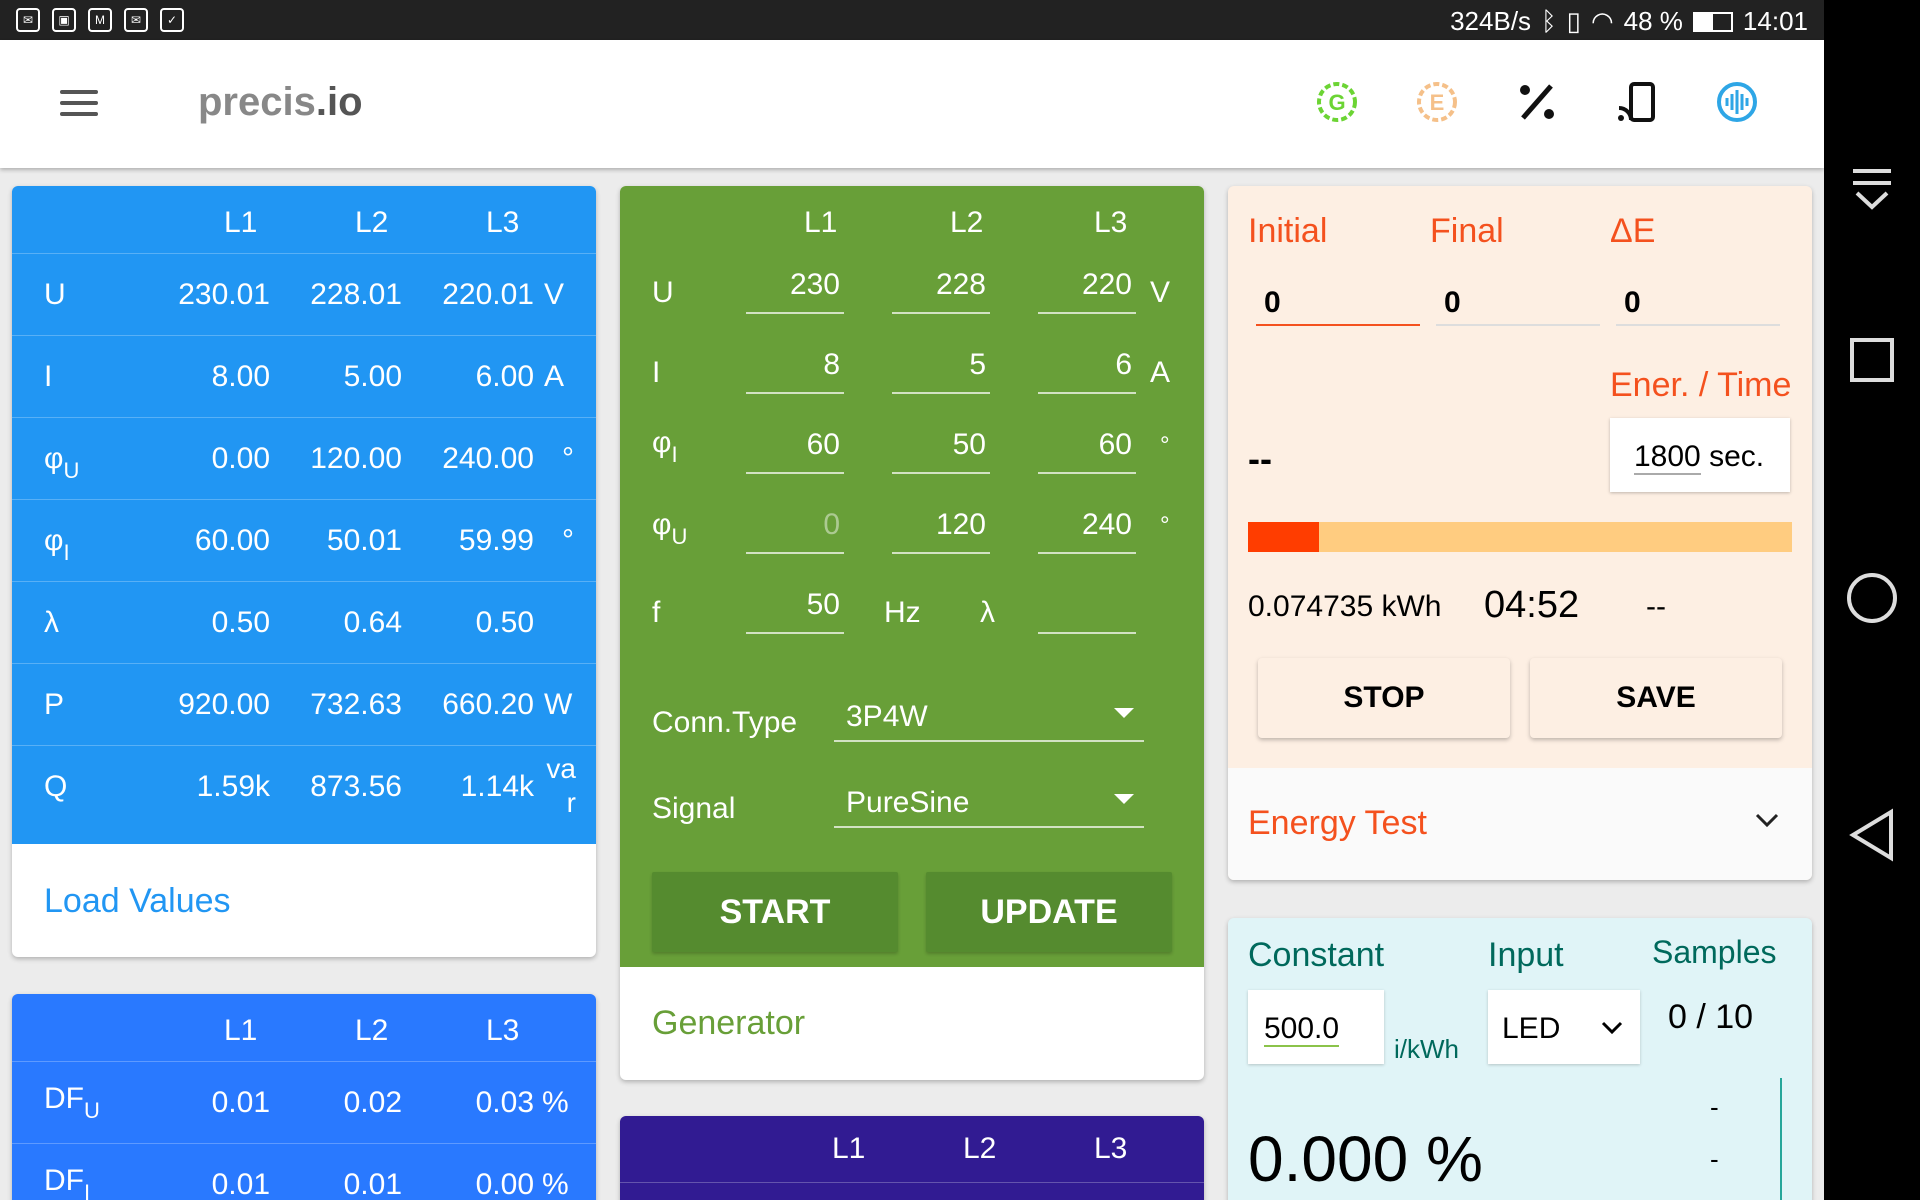 The height and width of the screenshot is (1200, 1920). What do you see at coordinates (665, 446) in the screenshot?
I see `row-label-phi-i: φI` at bounding box center [665, 446].